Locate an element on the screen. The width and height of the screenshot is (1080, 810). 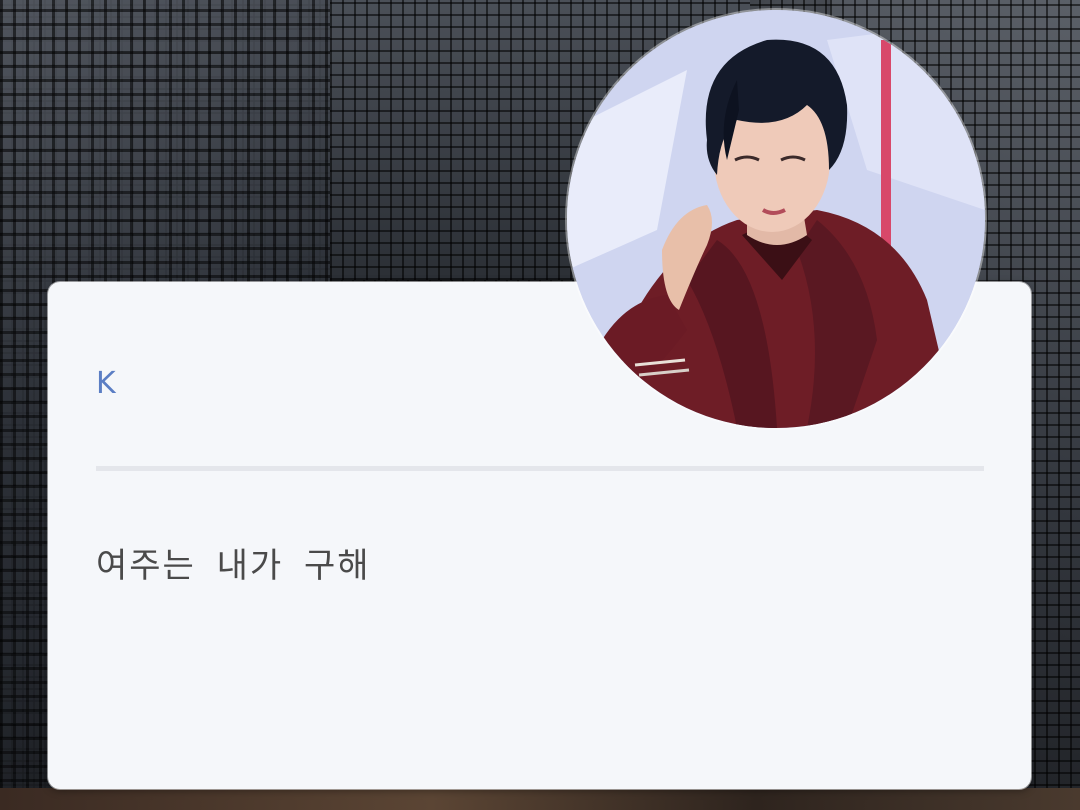
divider is located at coordinates (540, 468).